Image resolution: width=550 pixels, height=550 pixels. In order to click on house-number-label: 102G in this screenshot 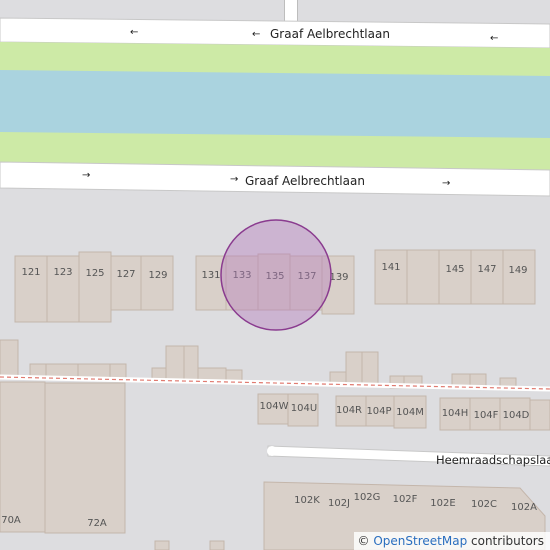, I will do `click(367, 497)`.